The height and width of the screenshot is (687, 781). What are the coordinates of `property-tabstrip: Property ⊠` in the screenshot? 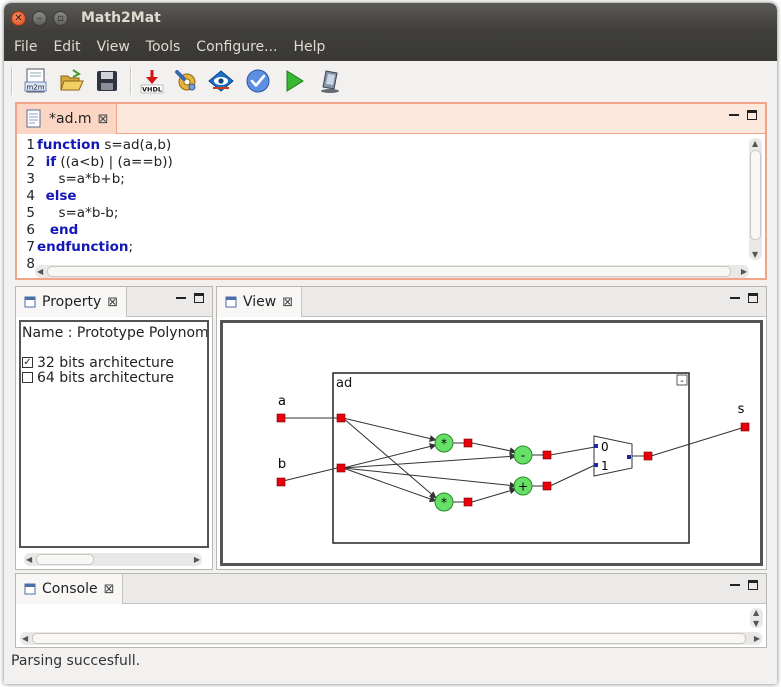 It's located at (114, 302).